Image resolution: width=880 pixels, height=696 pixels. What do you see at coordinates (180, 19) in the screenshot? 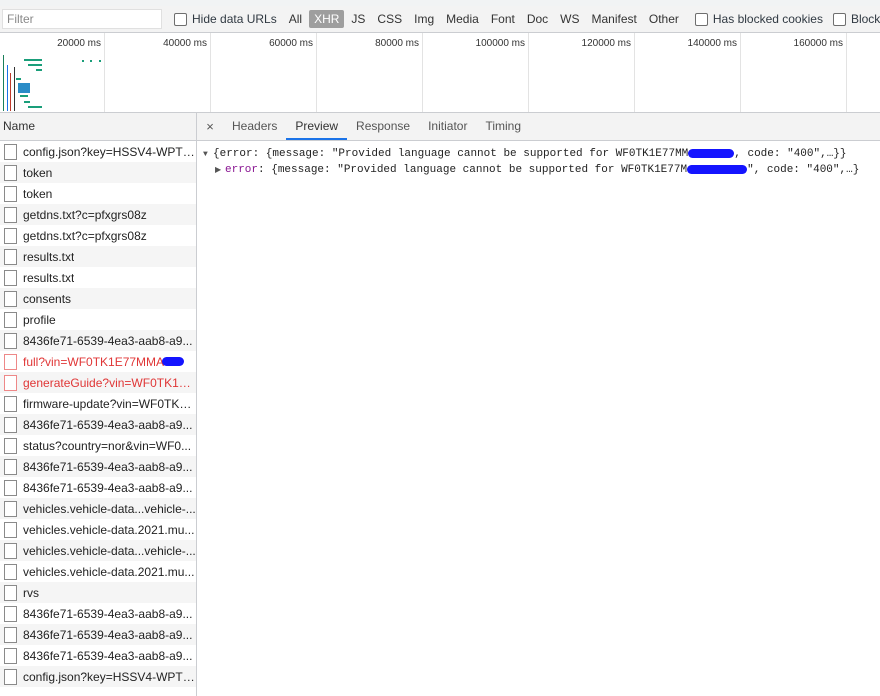
I see `hide-data-urls-checkbox` at bounding box center [180, 19].